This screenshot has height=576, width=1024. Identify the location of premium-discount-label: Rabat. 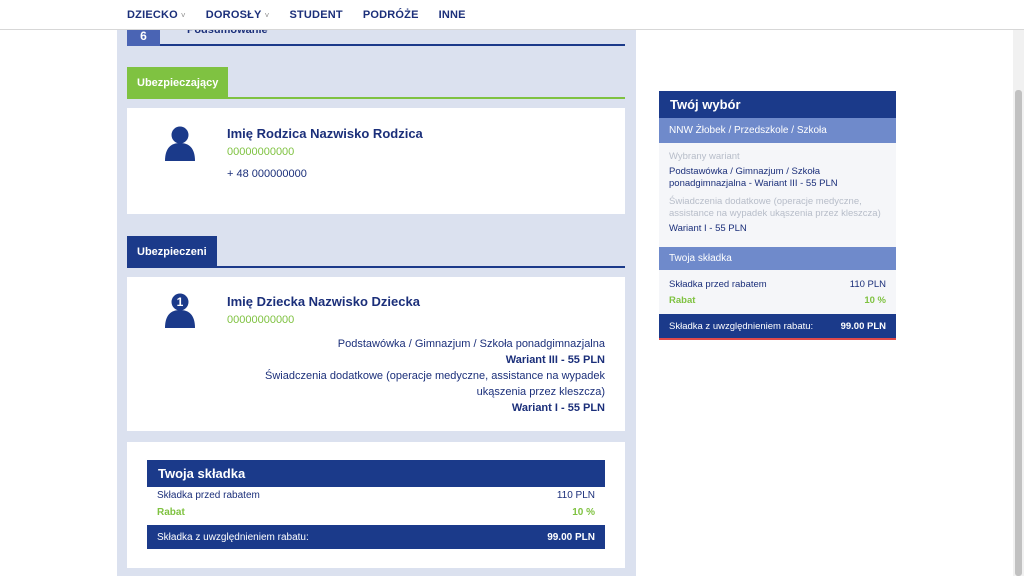
(171, 512).